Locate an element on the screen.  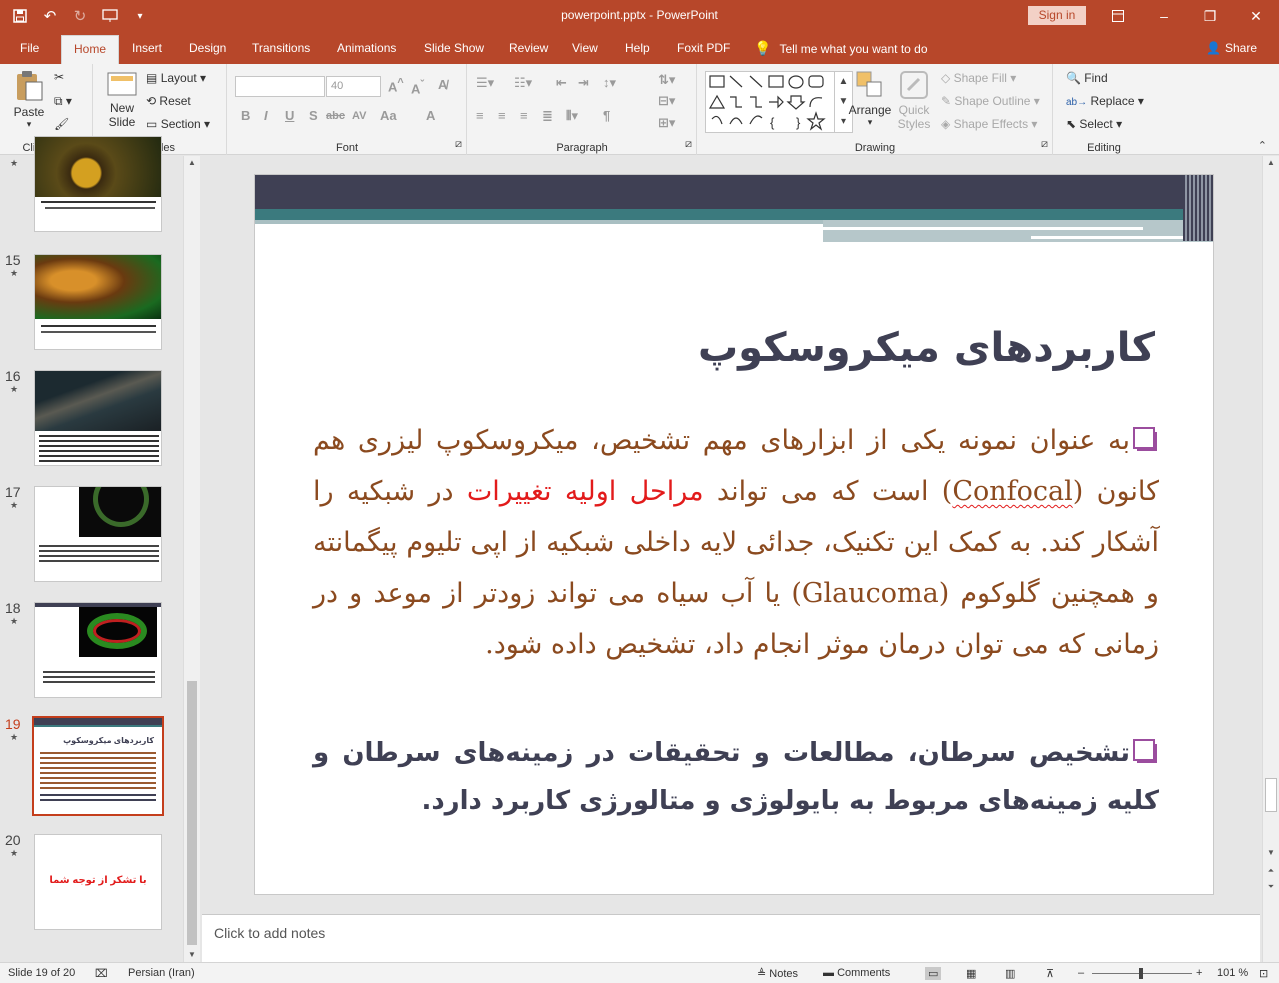
bullets-icon: ☰▾ is located at coordinates (485, 83).